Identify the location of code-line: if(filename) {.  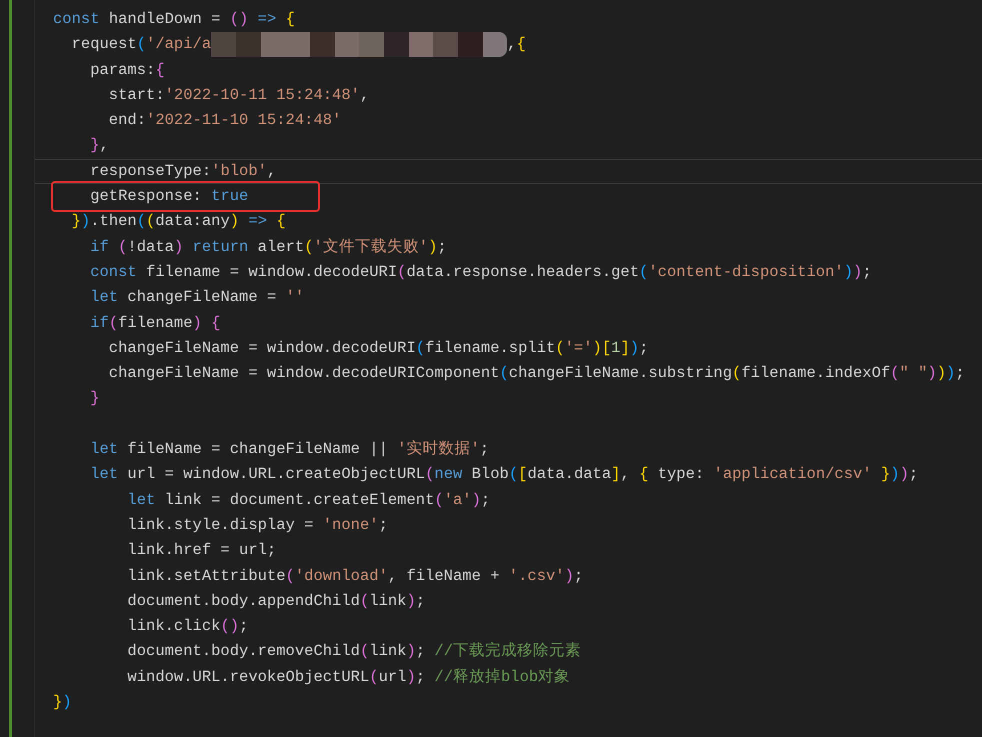
(154, 323).